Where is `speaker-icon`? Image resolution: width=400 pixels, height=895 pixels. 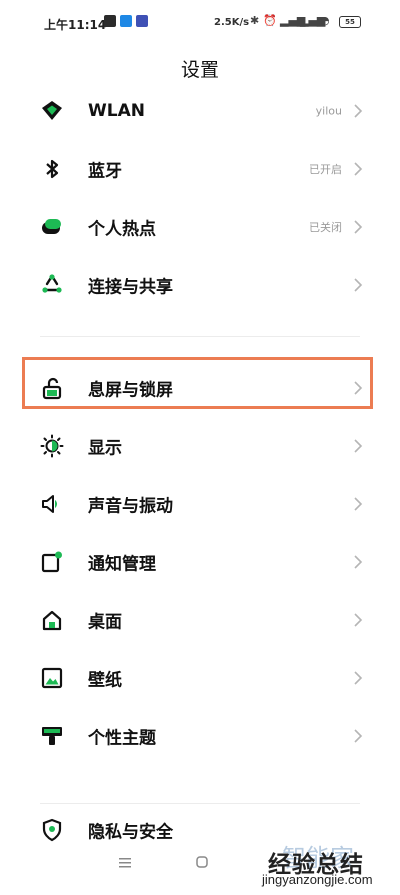 speaker-icon is located at coordinates (52, 504).